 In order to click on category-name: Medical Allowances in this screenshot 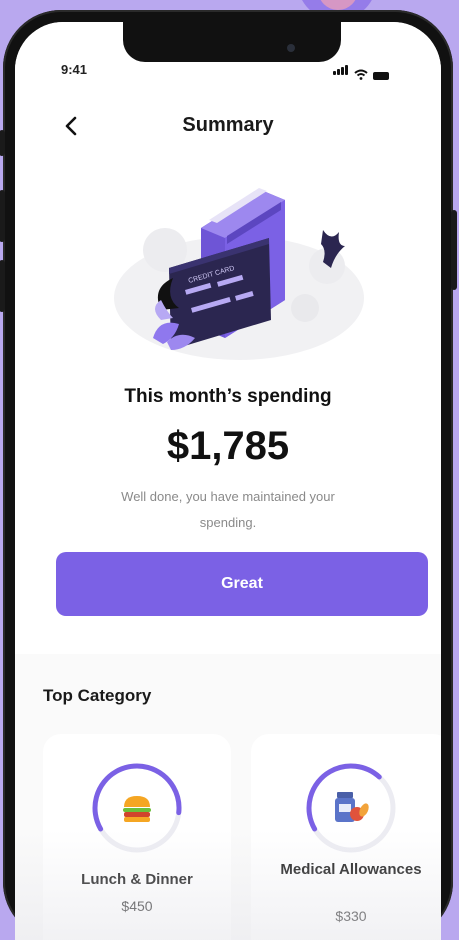, I will do `click(351, 869)`.